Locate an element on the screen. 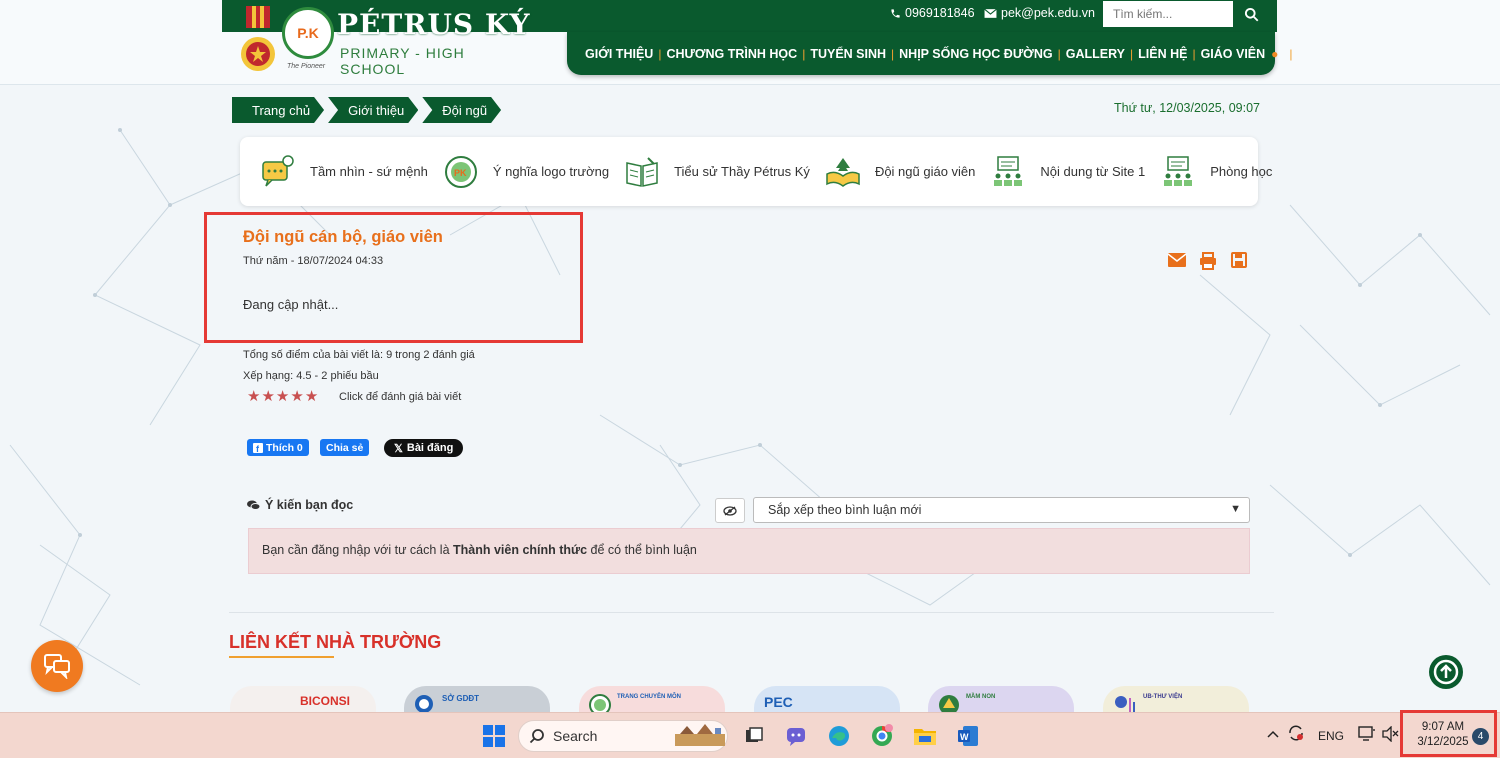 The height and width of the screenshot is (758, 1500). post-label: Bài đăng is located at coordinates (430, 448).